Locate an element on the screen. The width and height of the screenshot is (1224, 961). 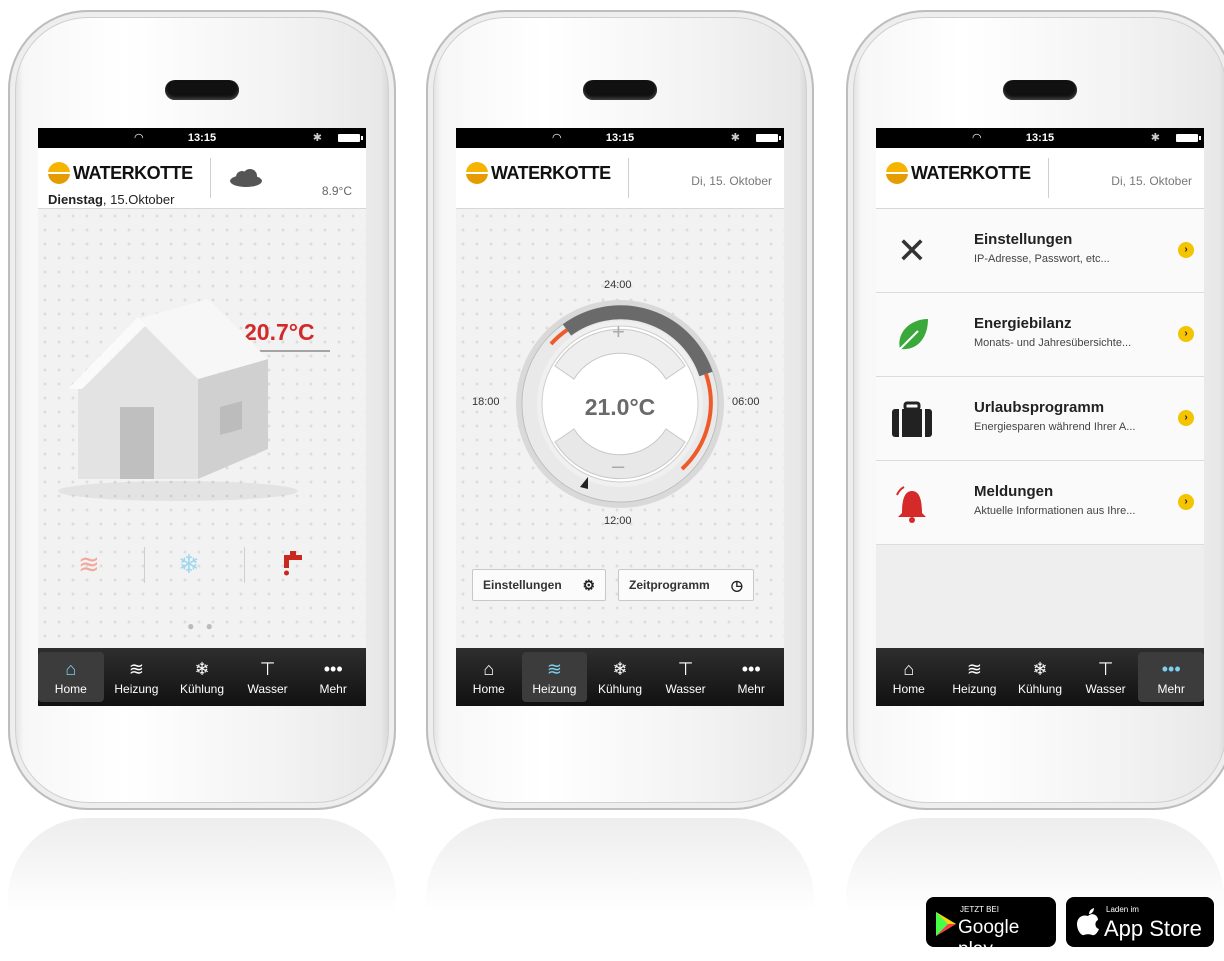
tools-icon: ✕ is located at coordinates (912, 250).